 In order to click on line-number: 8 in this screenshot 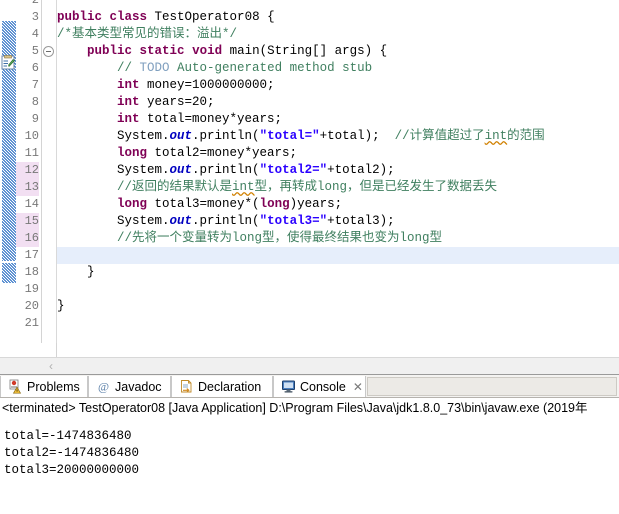, I will do `click(35, 102)`.